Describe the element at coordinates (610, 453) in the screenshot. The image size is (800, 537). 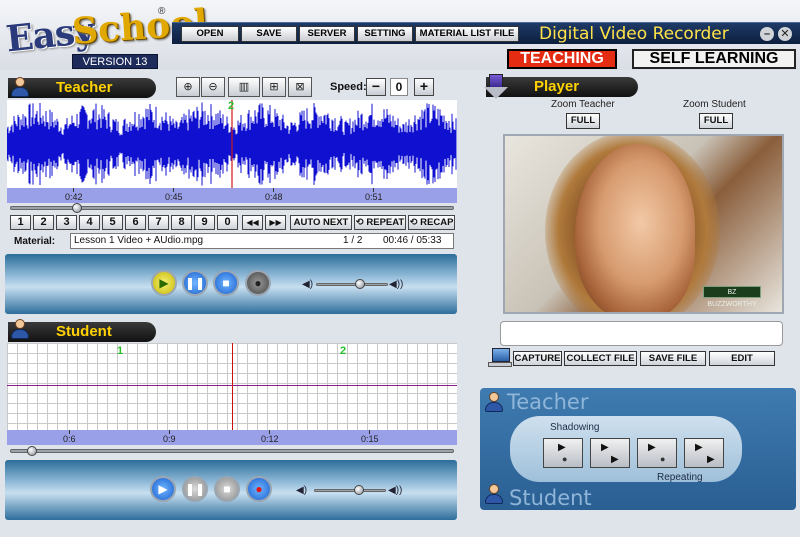
I see `shadow-mode-2-button: ▶ ▶` at that location.